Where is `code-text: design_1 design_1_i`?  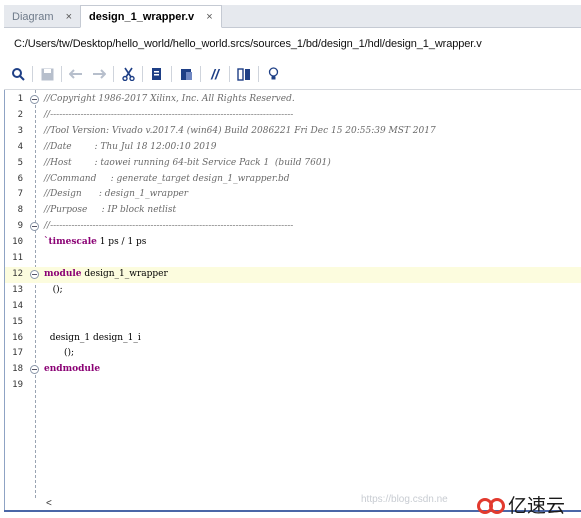
code-text: design_1 design_1_i is located at coordinates (92, 337).